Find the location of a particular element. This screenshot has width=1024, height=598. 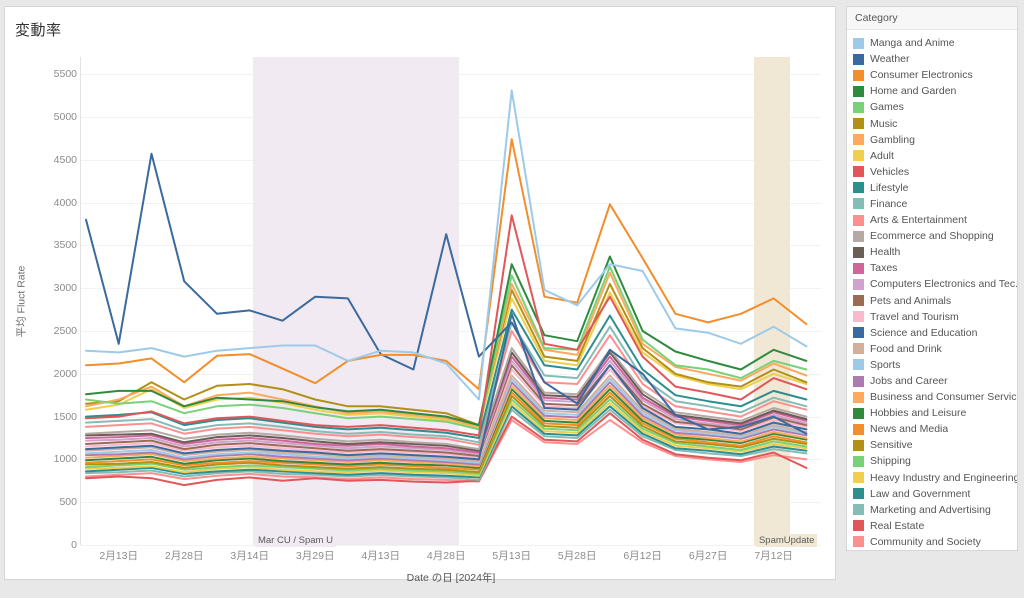

legend-item: Business and Consumer Services is located at coordinates (935, 397).